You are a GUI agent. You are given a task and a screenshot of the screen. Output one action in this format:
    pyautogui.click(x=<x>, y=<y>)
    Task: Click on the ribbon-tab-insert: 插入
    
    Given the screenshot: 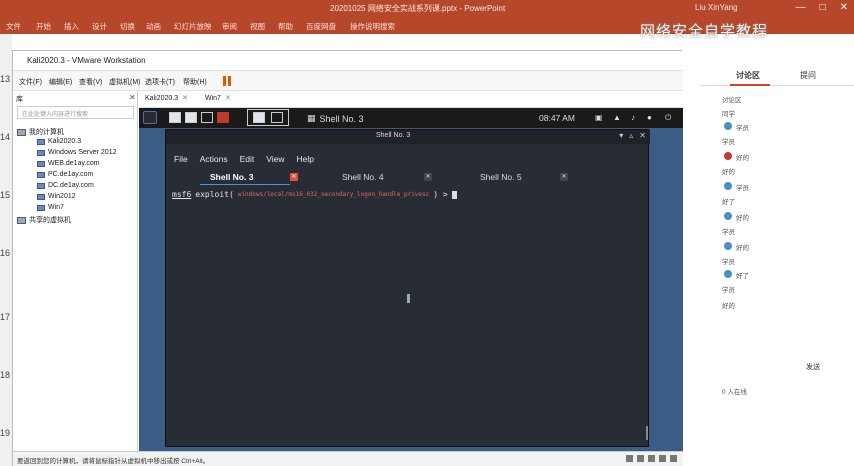 What is the action you would take?
    pyautogui.click(x=71, y=26)
    